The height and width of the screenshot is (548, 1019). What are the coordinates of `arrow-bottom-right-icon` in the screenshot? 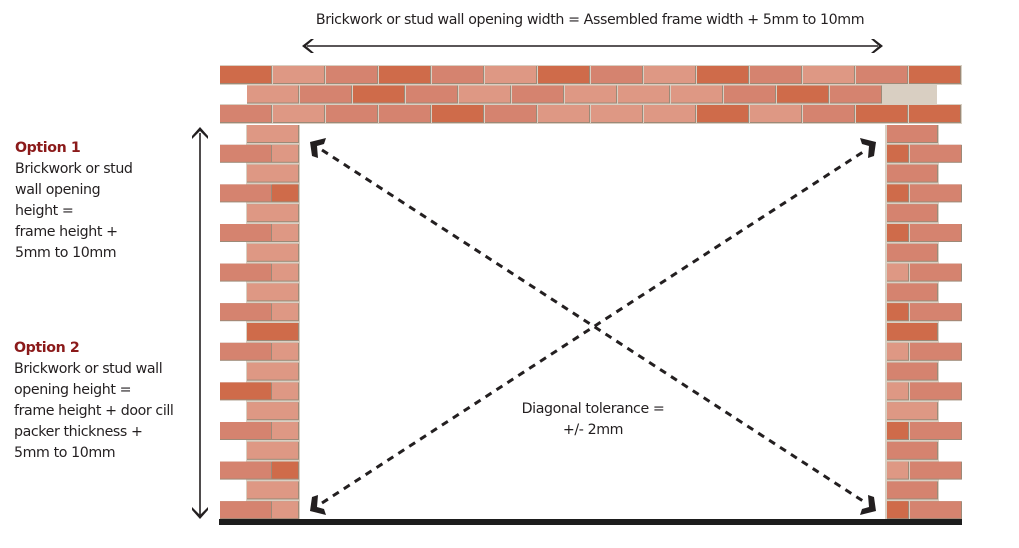 It's located at (868, 505).